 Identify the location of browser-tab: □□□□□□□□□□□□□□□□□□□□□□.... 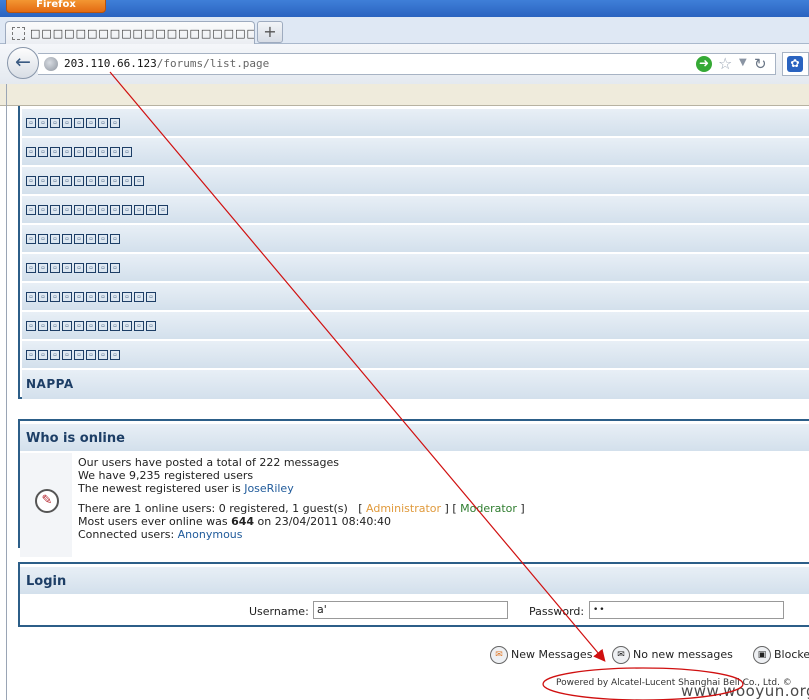
(130, 33).